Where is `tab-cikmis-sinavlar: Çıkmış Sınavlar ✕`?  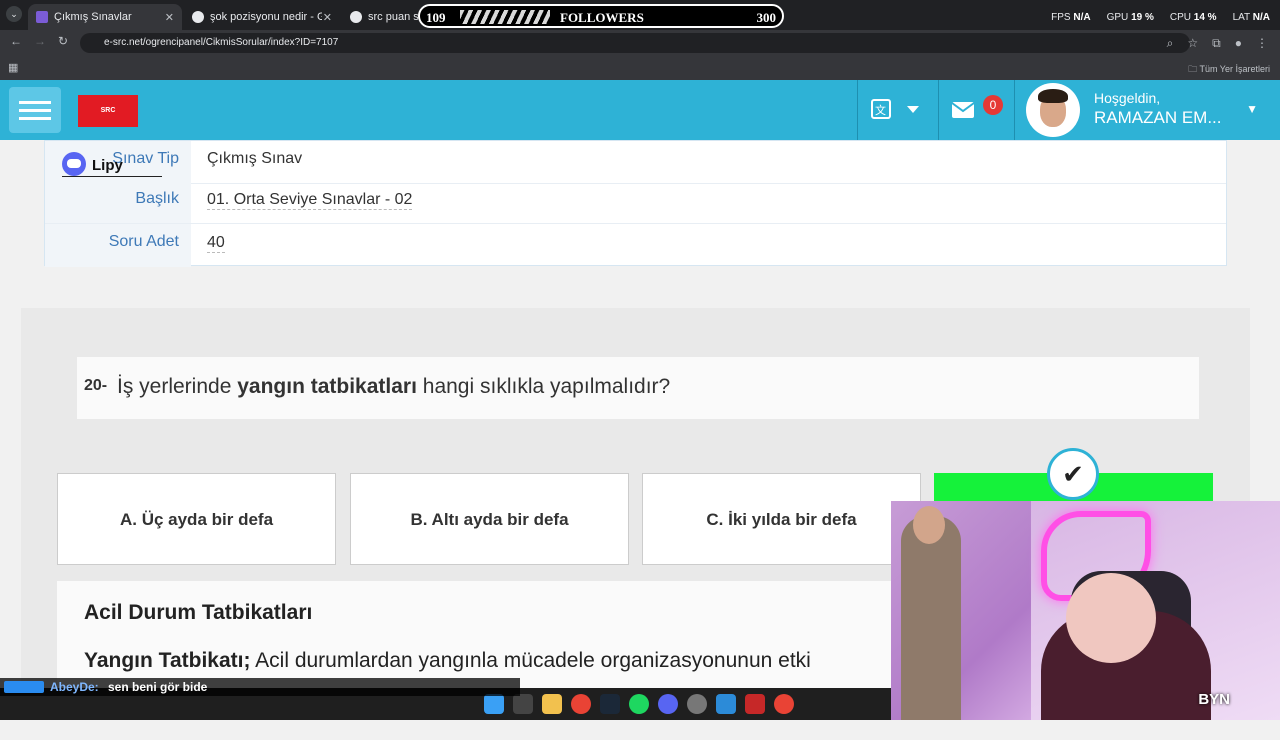 tab-cikmis-sinavlar: Çıkmış Sınavlar ✕ is located at coordinates (105, 17).